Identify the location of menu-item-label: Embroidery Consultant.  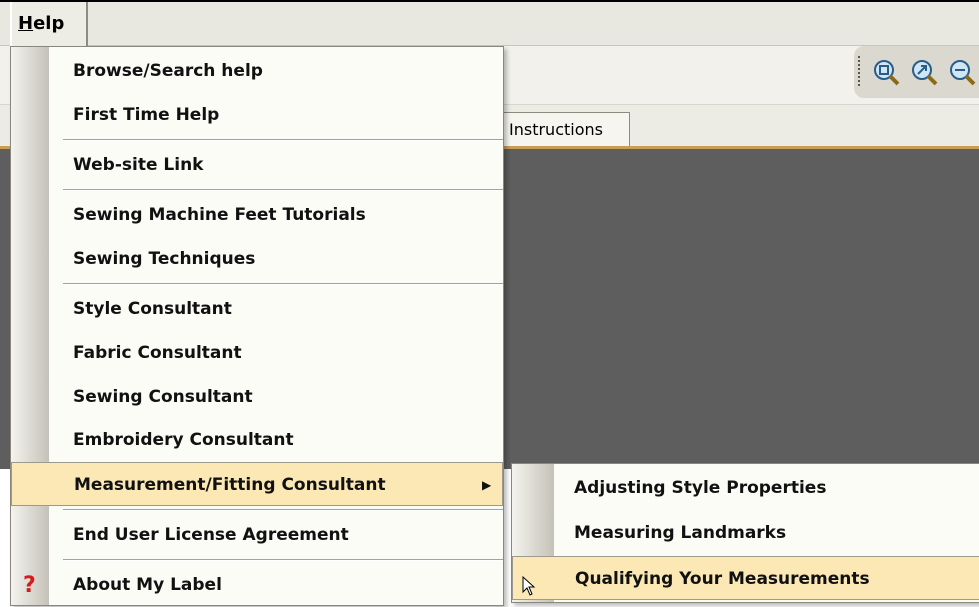
(183, 440).